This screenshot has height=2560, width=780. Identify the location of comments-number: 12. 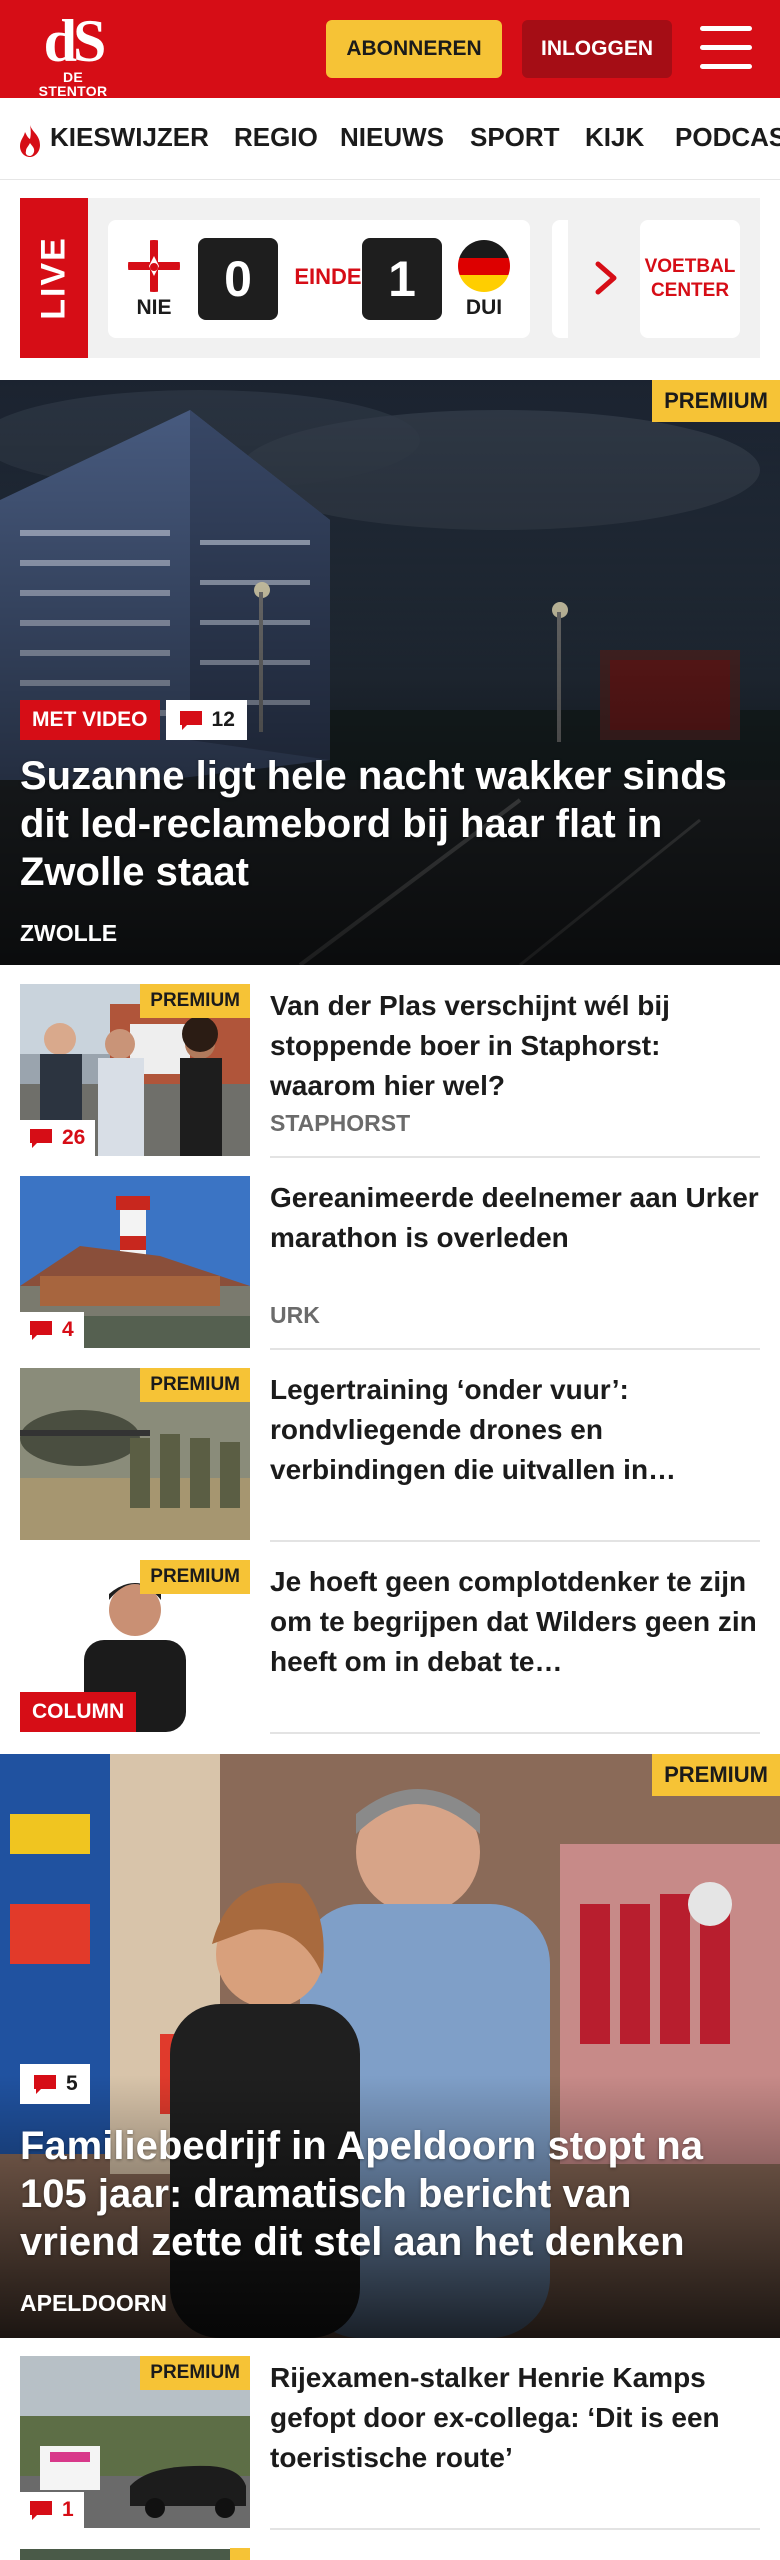
(223, 719).